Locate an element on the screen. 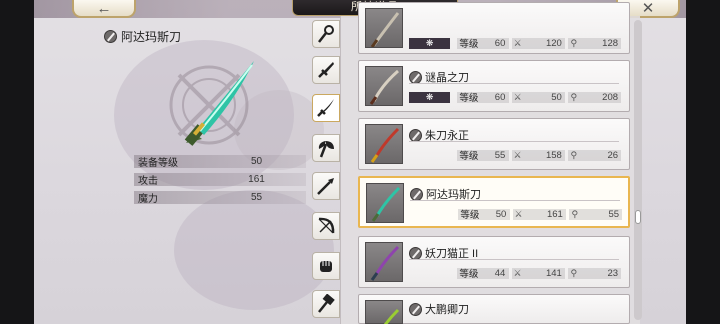  tab-hammer is located at coordinates (326, 304).